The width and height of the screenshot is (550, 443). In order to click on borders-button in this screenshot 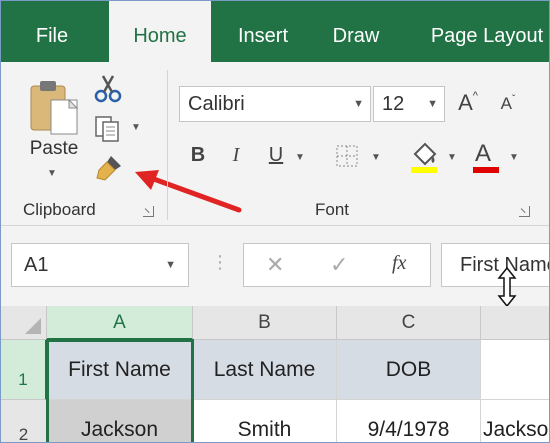, I will do `click(348, 157)`.